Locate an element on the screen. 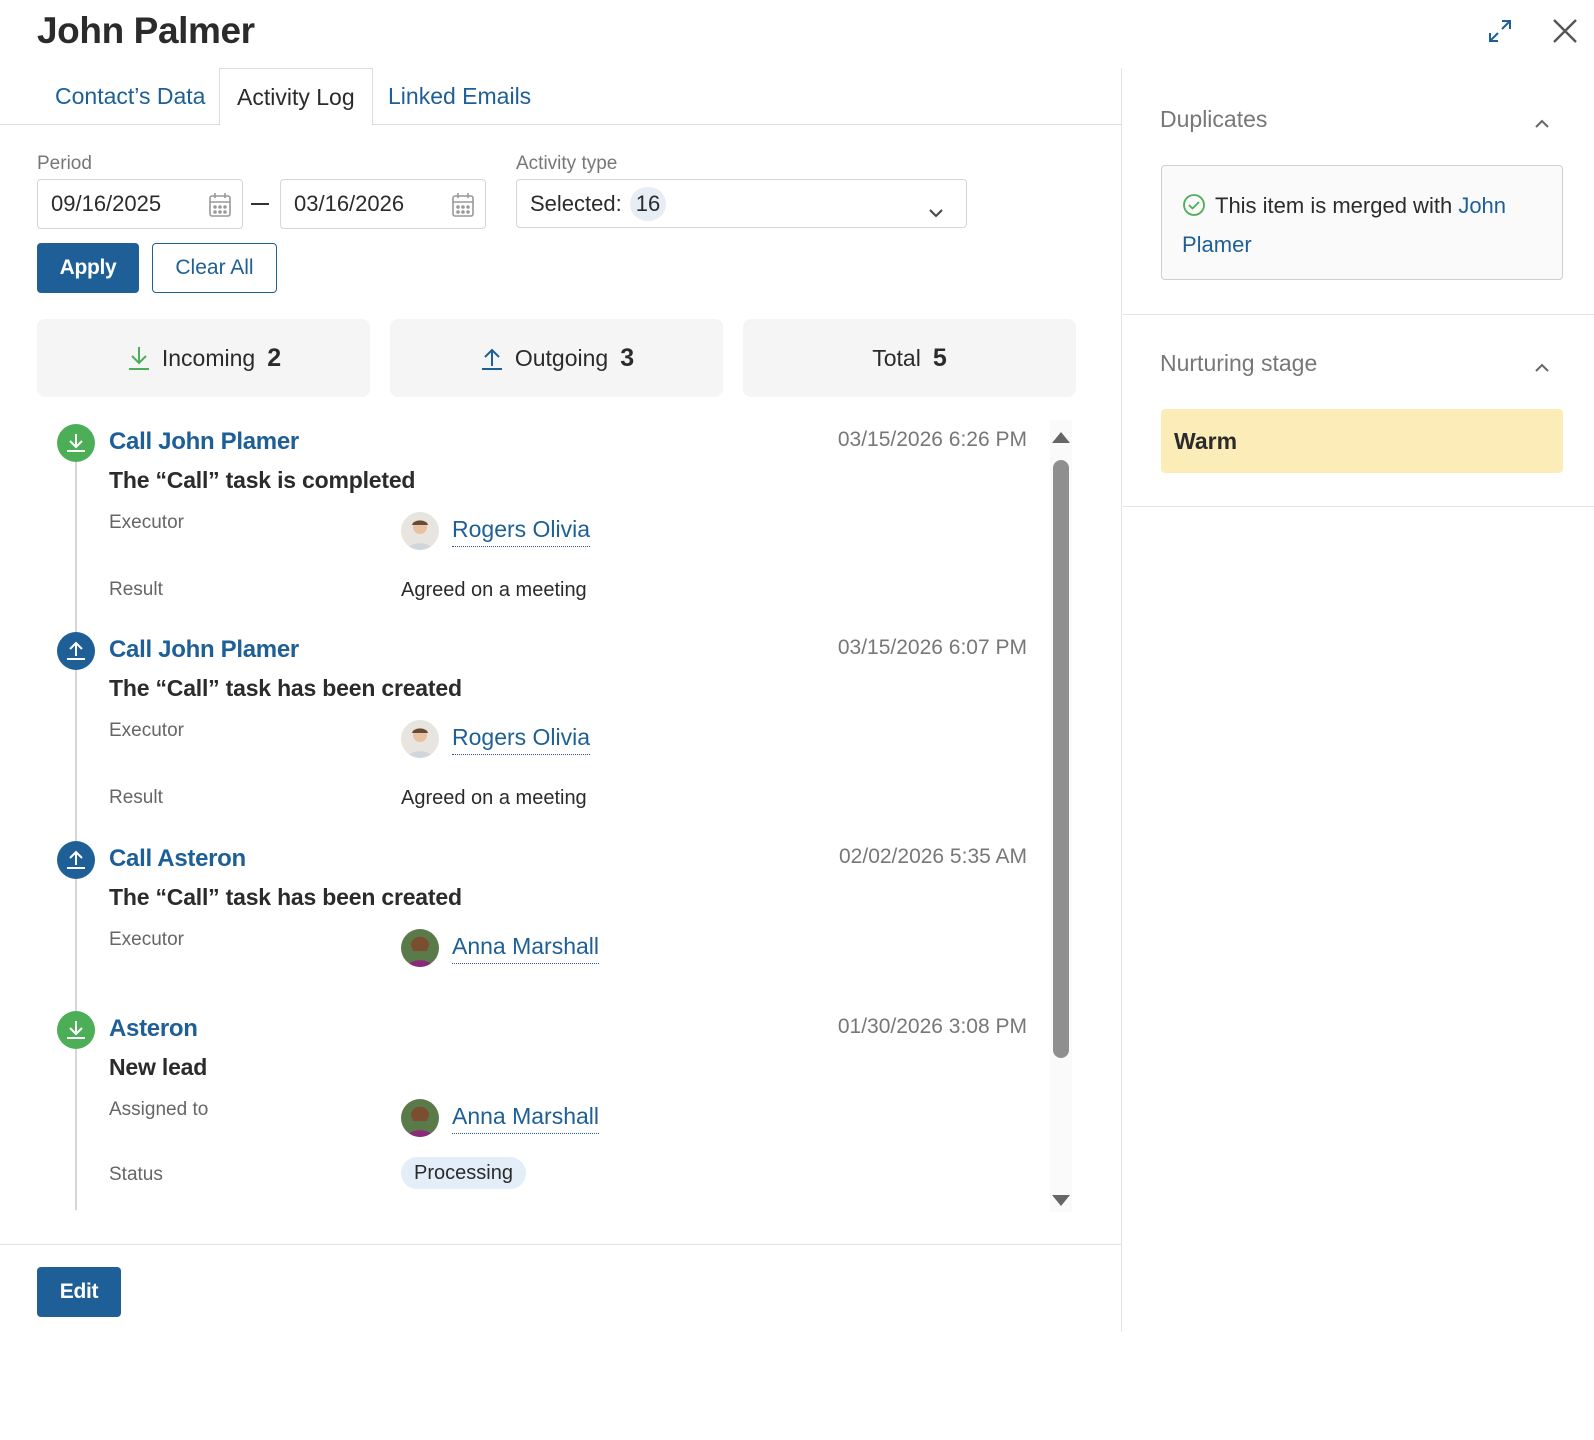 This screenshot has width=1594, height=1440. tab-activity-log: Activity Log is located at coordinates (296, 97).